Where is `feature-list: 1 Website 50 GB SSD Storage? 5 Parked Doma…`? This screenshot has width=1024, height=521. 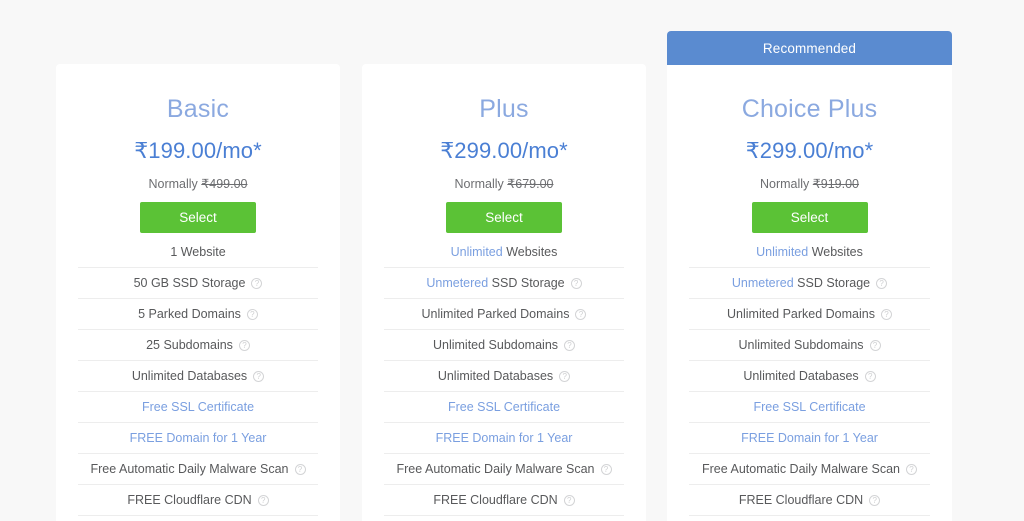
feature-list: 1 Website 50 GB SSD Storage? 5 Parked Doma… is located at coordinates (198, 376).